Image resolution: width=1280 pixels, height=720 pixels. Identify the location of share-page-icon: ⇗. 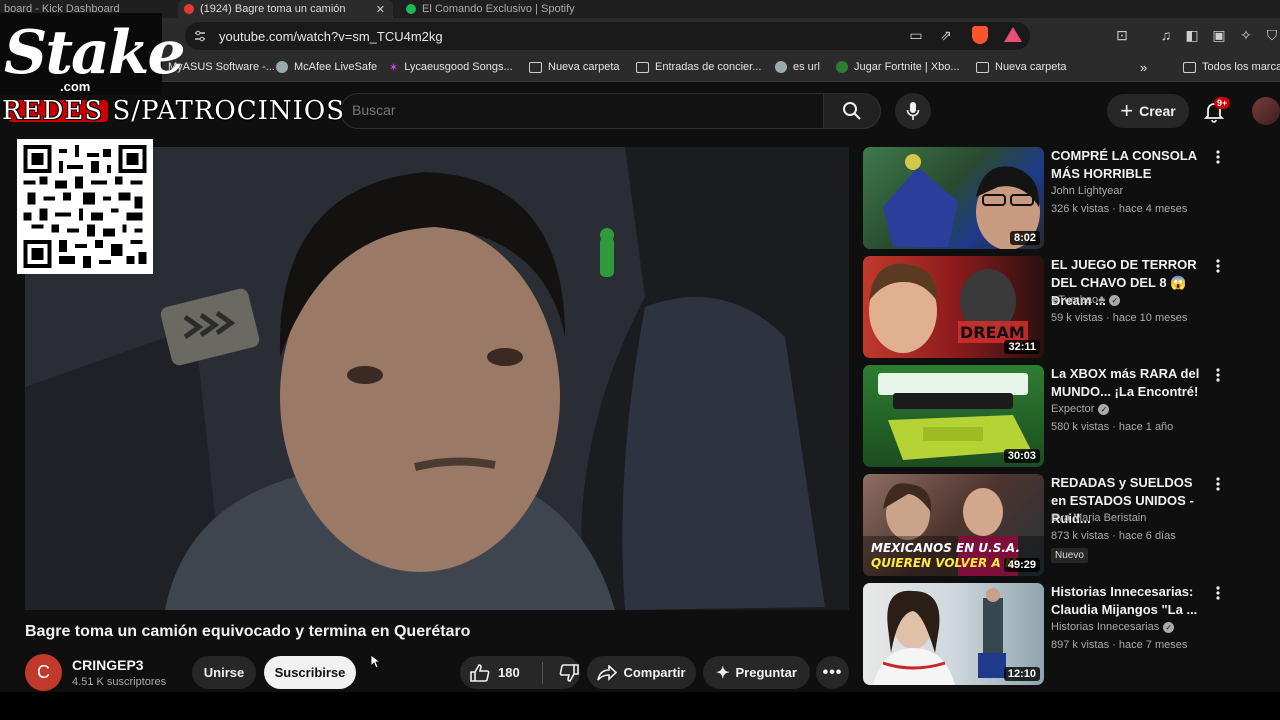
(946, 35).